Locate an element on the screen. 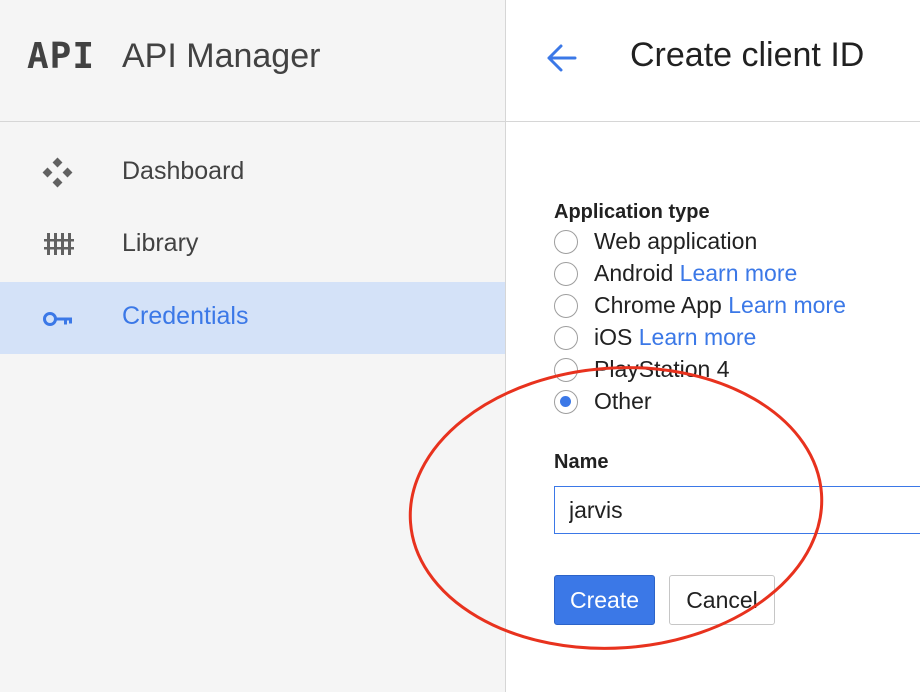 The width and height of the screenshot is (920, 692). cancel-button: Cancel is located at coordinates (722, 600).